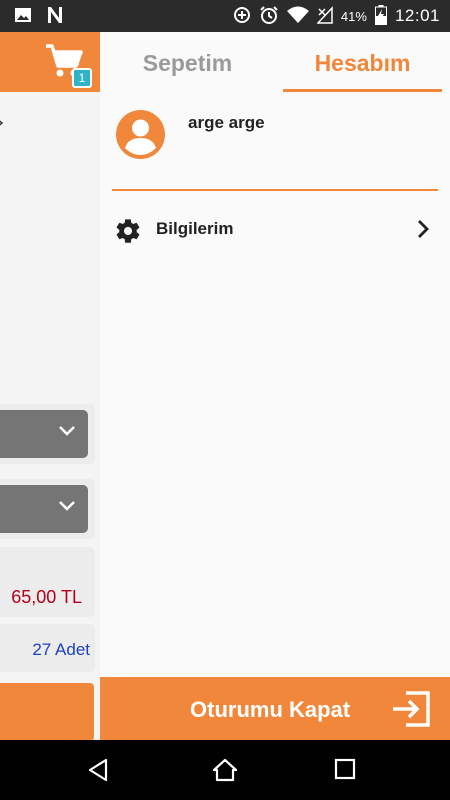 The image size is (450, 800). What do you see at coordinates (275, 190) in the screenshot?
I see `divider` at bounding box center [275, 190].